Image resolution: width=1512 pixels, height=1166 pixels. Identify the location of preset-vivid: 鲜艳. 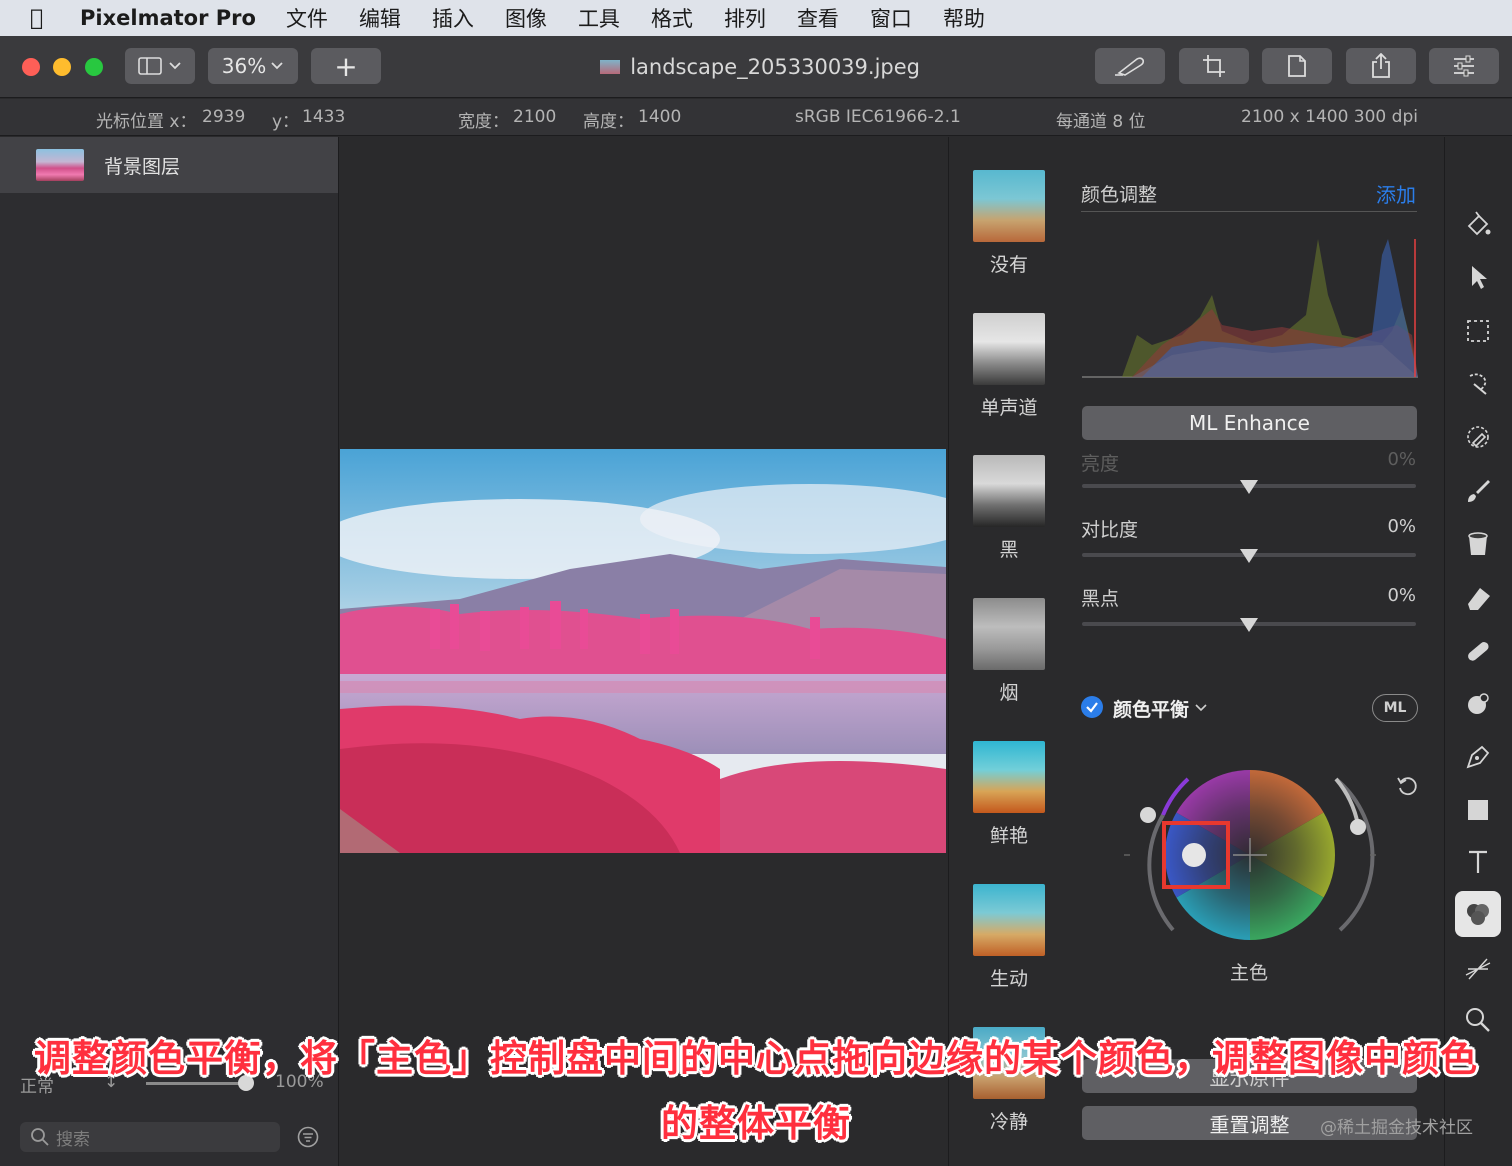
(1009, 794).